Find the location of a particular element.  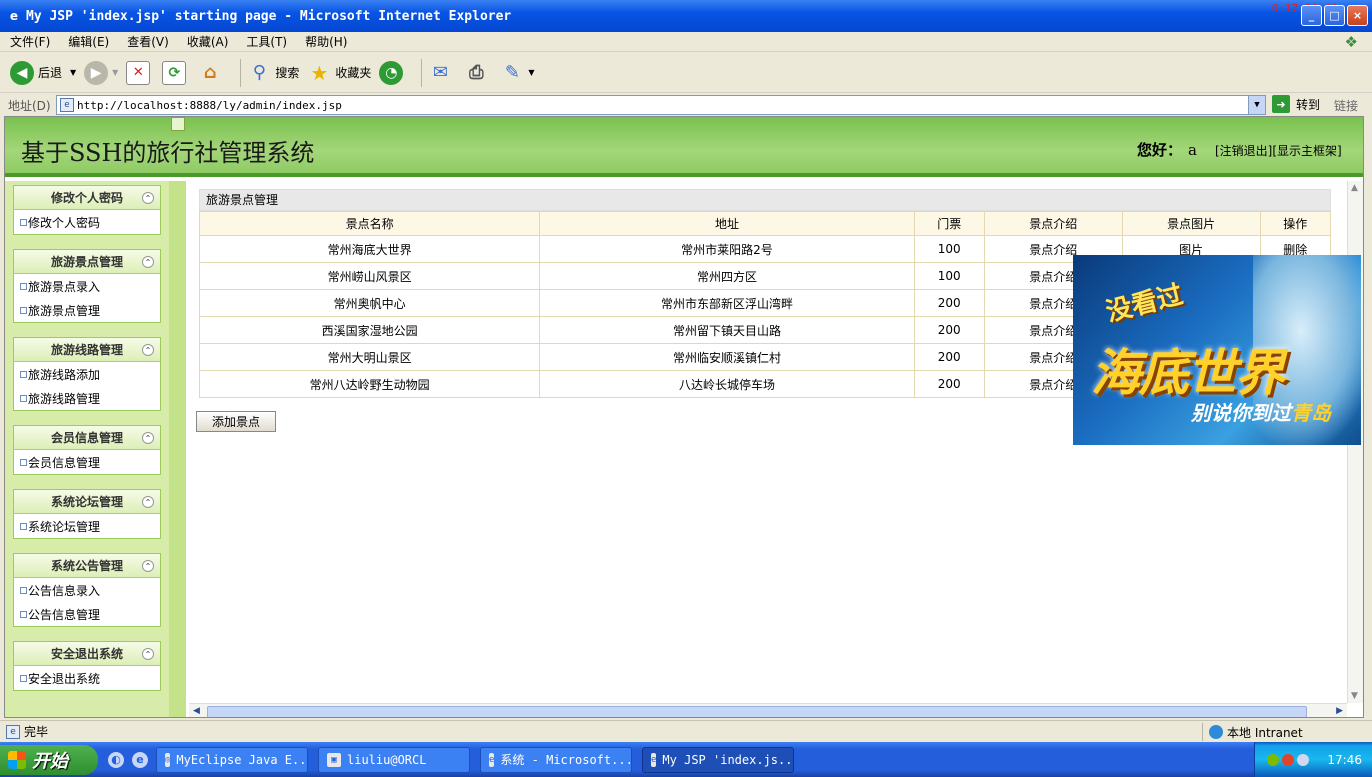

links-button: 链接 is located at coordinates (1346, 105).